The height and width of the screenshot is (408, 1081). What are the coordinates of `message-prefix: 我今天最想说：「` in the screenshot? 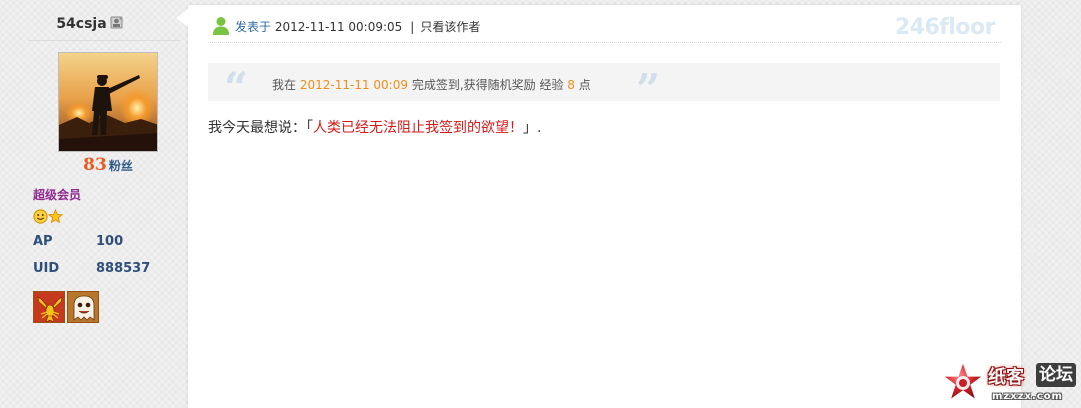 It's located at (260, 128).